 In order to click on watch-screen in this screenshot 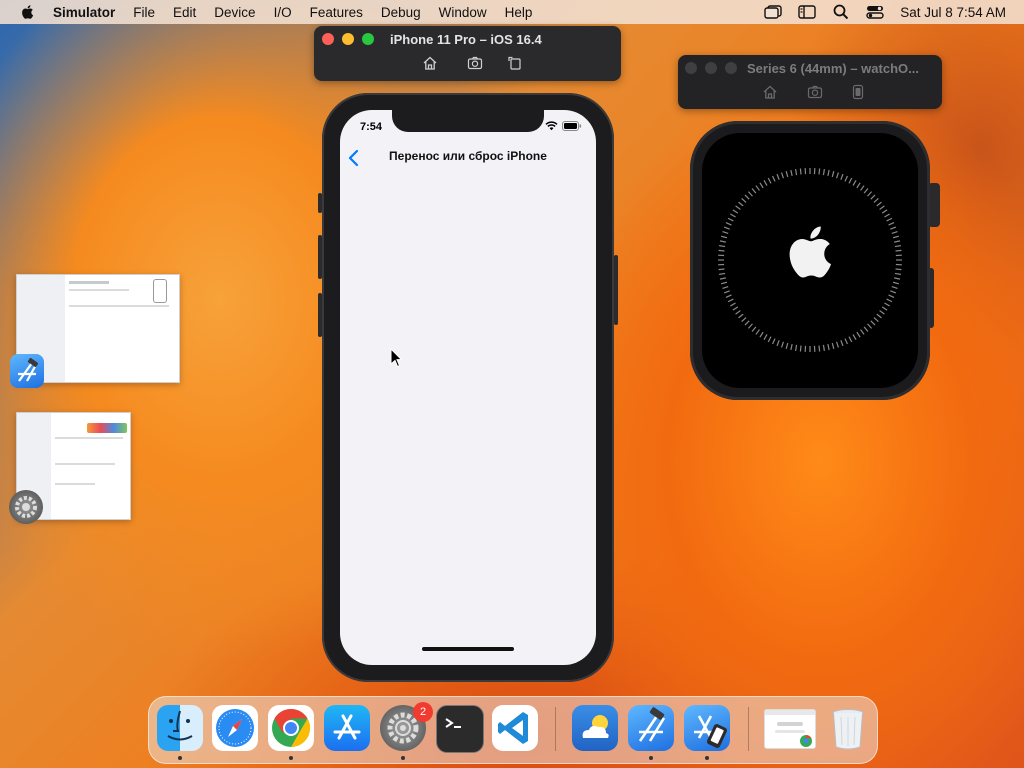, I will do `click(810, 260)`.